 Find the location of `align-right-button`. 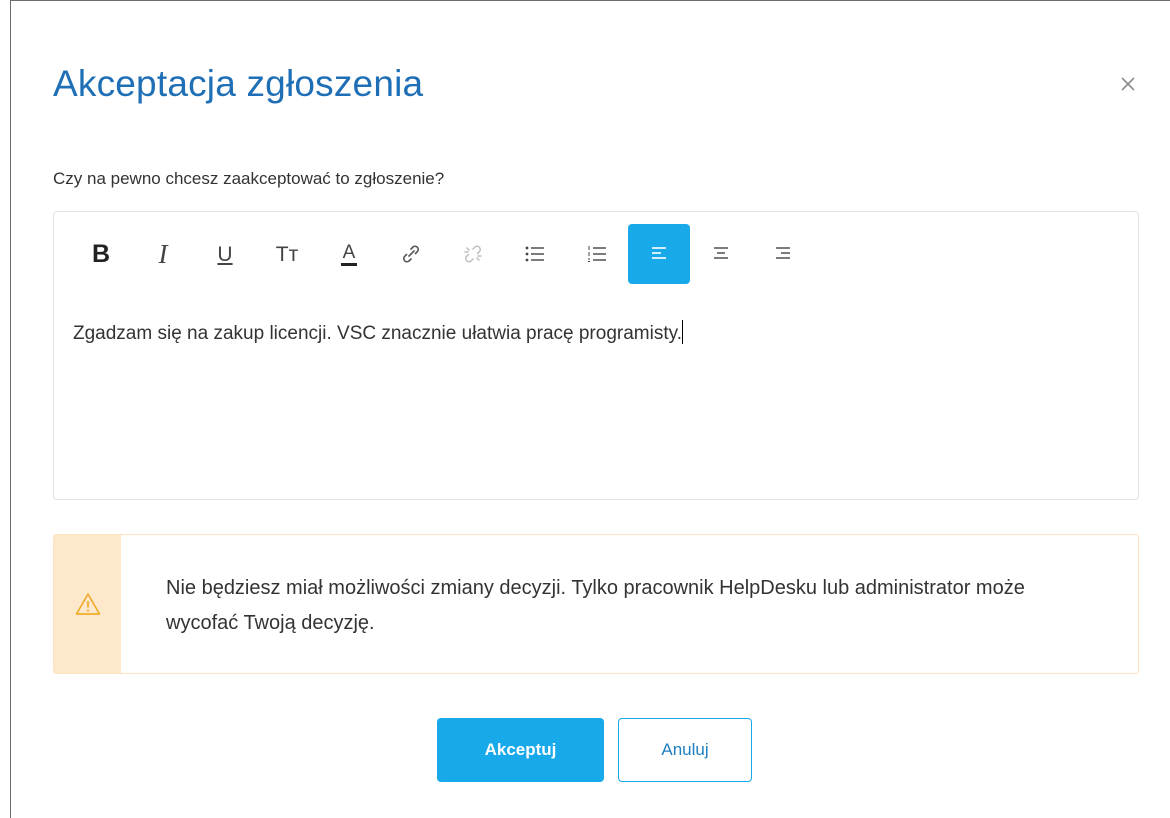

align-right-button is located at coordinates (783, 254).